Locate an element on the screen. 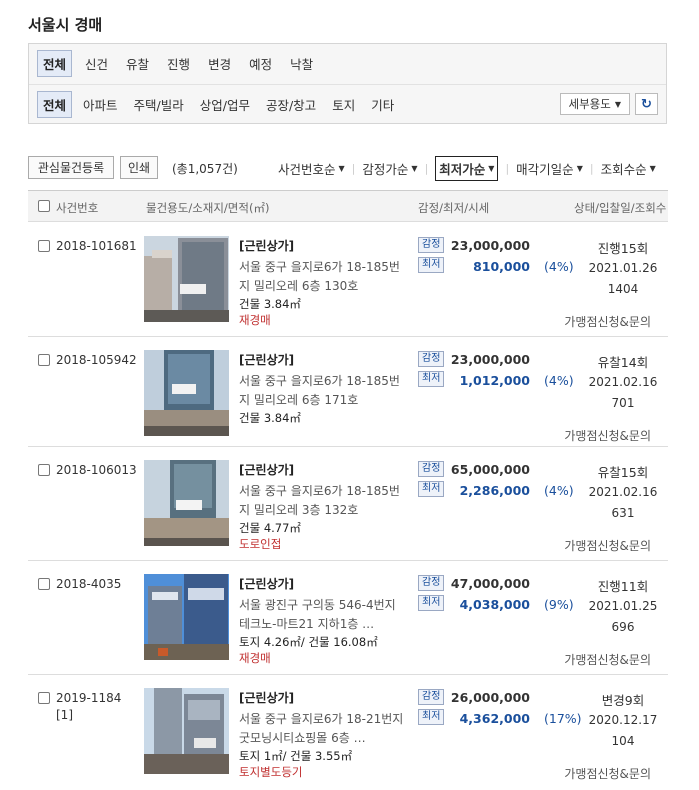  view-count: 104 is located at coordinates (623, 741).